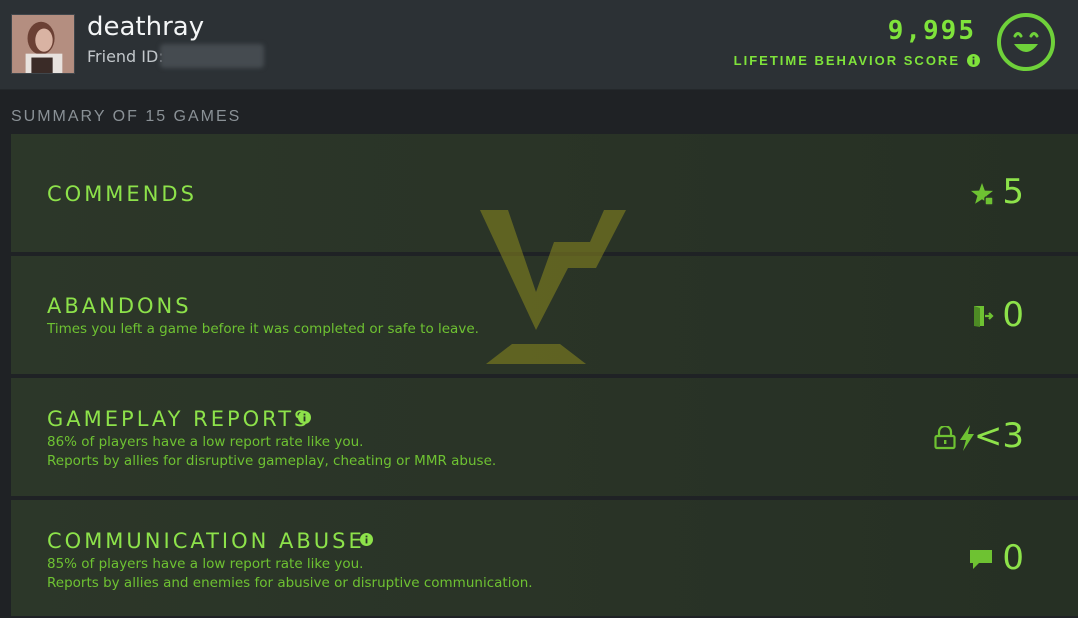 This screenshot has height=618, width=1078. Describe the element at coordinates (122, 194) in the screenshot. I see `commends-title: COMMENDS` at that location.